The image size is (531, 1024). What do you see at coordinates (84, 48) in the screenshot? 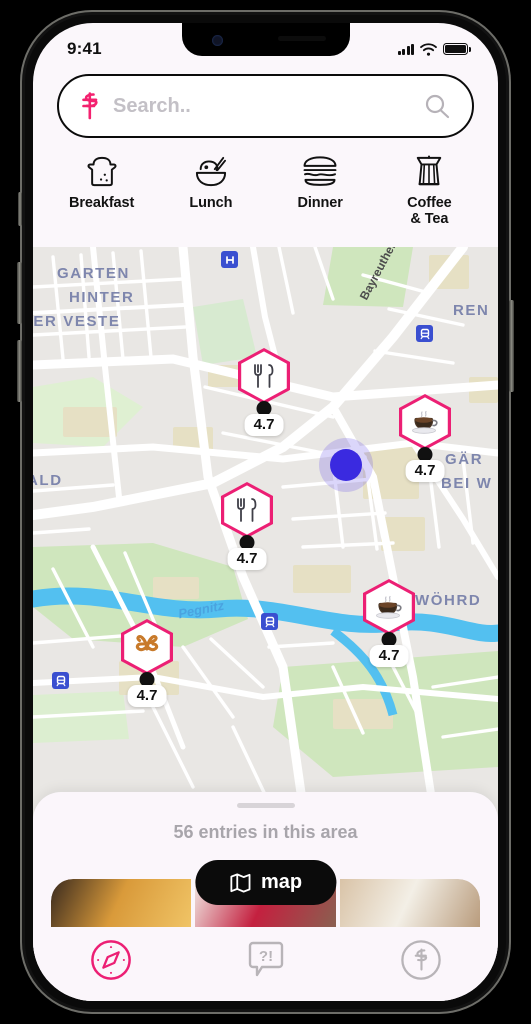
I see `status-time: 9:41` at bounding box center [84, 48].